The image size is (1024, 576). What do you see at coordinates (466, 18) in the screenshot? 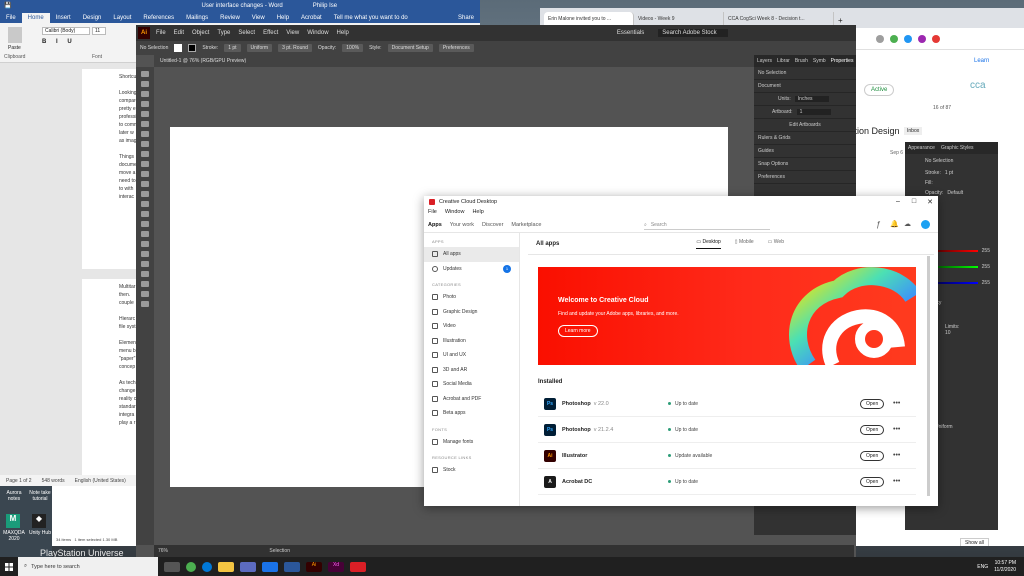
I see `share-button: Share` at bounding box center [466, 18].